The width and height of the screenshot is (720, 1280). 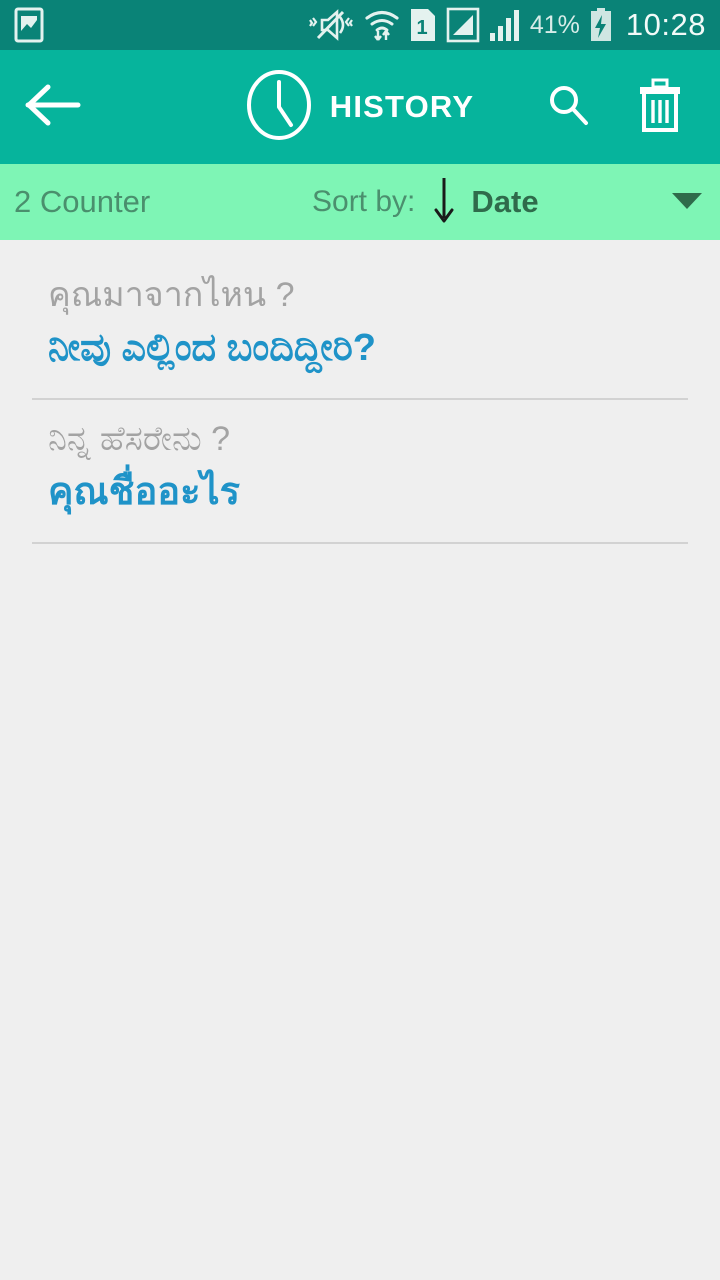 I want to click on status-bar: 1 41% 10:28, so click(x=360, y=25).